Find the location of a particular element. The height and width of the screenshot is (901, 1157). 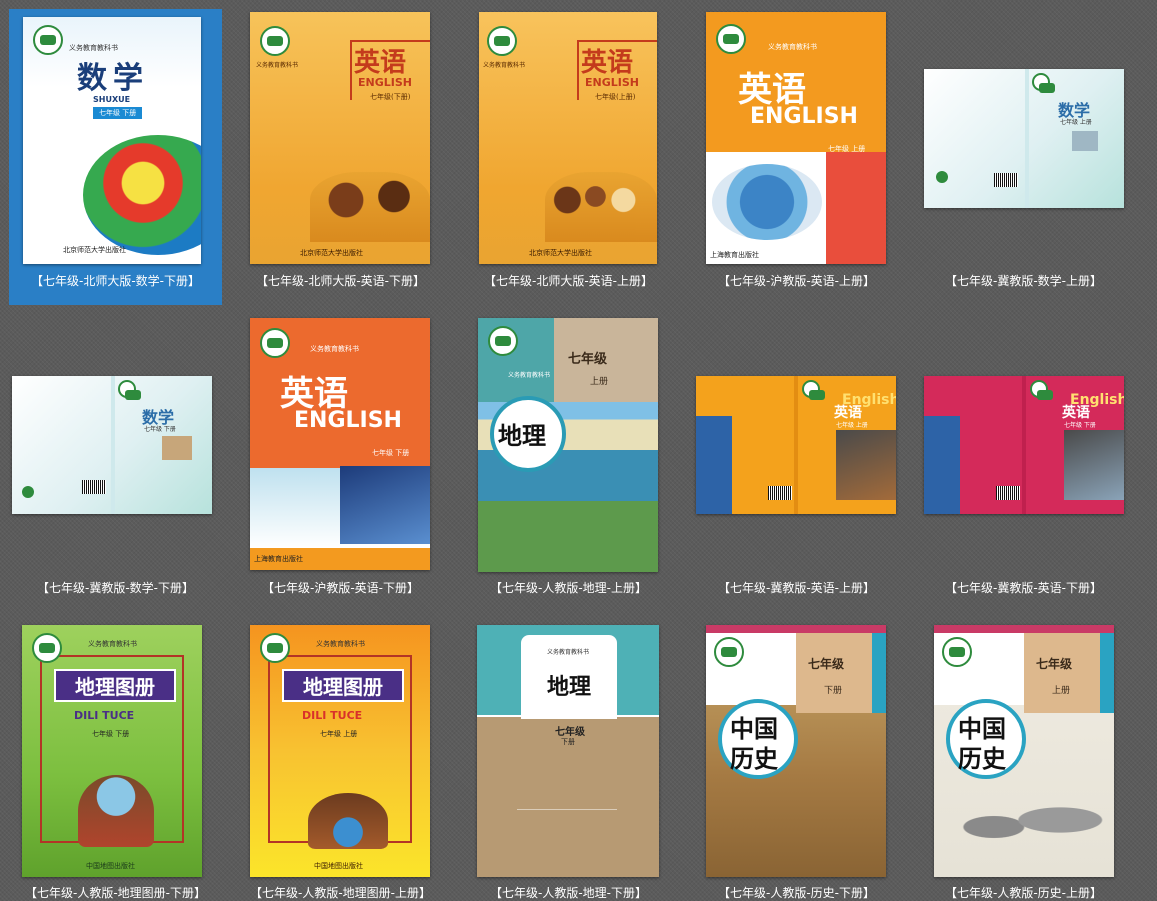

book-card-pep-geography-vol2: 义务教育教科书 地理 七年级 下册 【七年级-人教版-地理-下册】 is located at coordinates (568, 753).